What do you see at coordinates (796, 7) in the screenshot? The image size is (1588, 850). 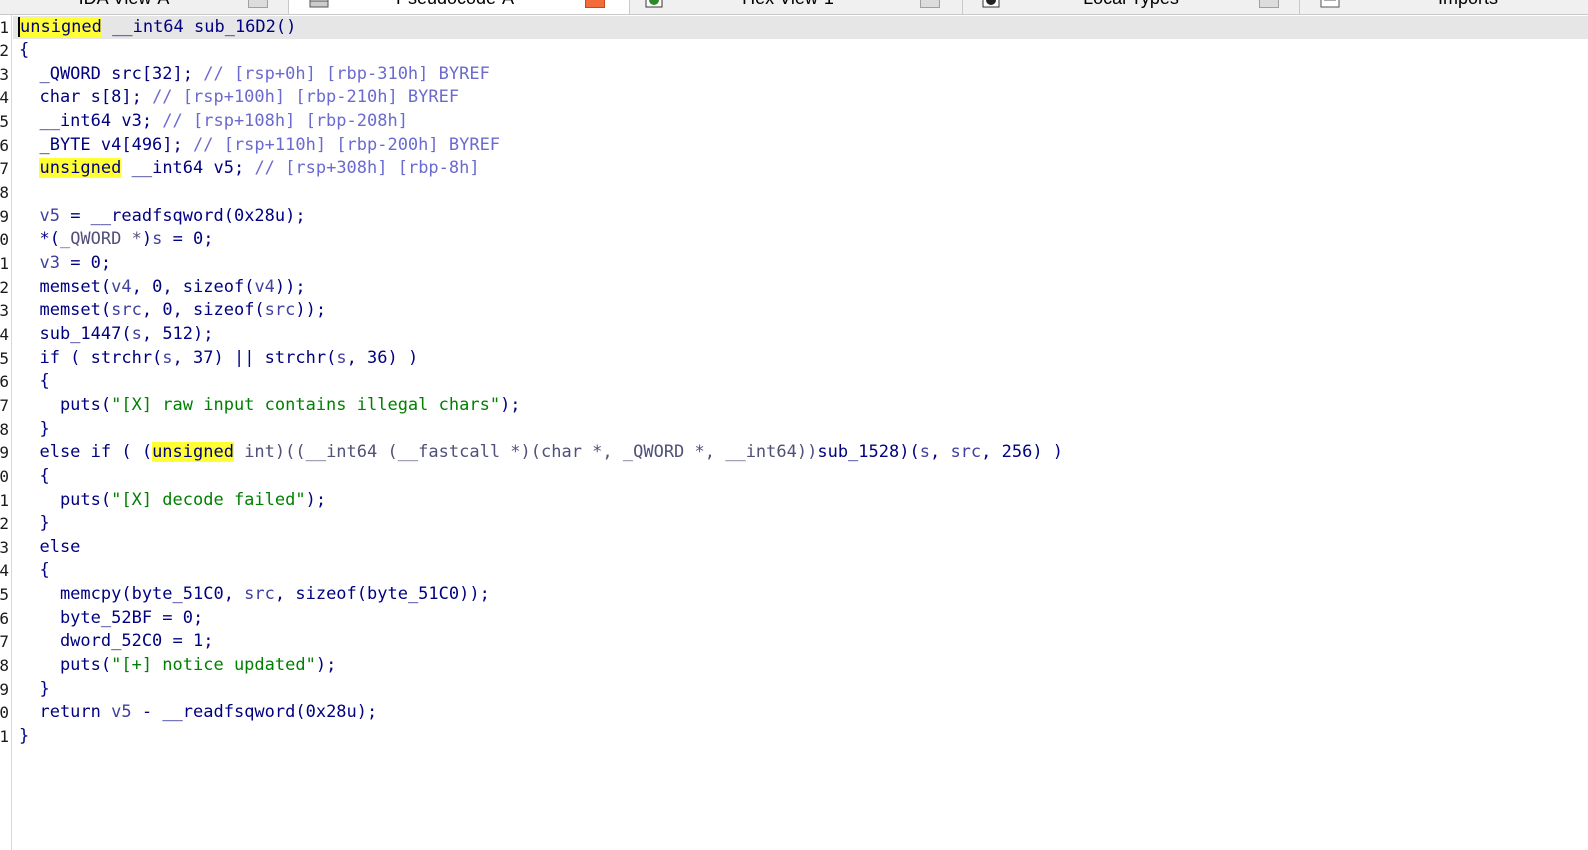 I see `tab-hex-view-1: Hex View-1` at bounding box center [796, 7].